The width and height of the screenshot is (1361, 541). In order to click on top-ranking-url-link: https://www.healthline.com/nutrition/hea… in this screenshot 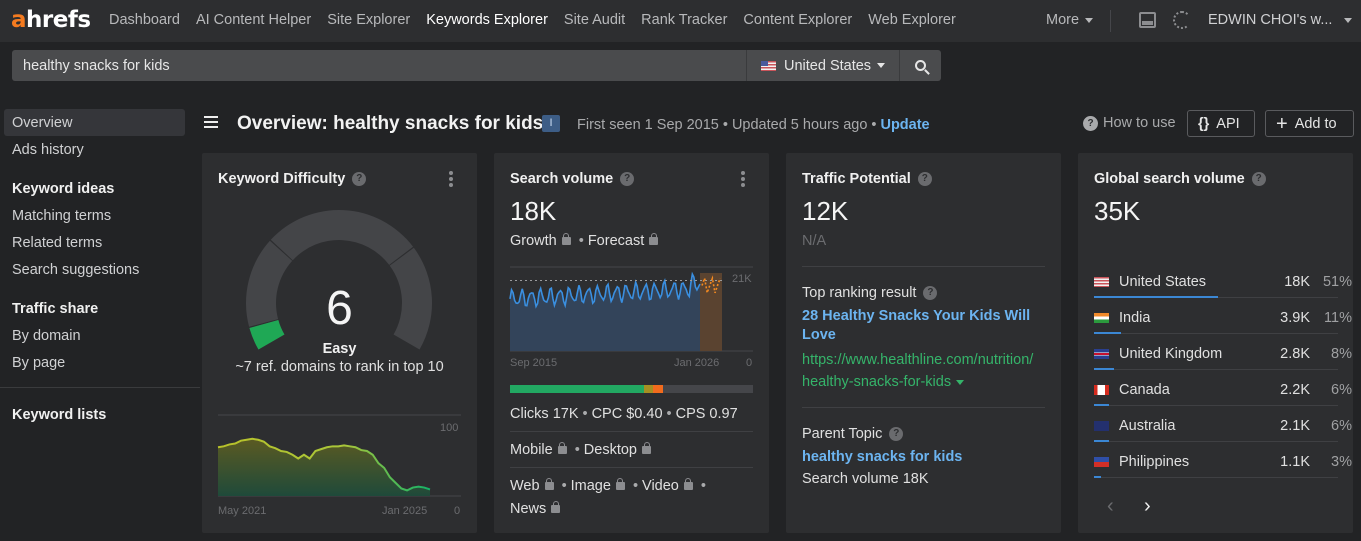, I will do `click(927, 371)`.